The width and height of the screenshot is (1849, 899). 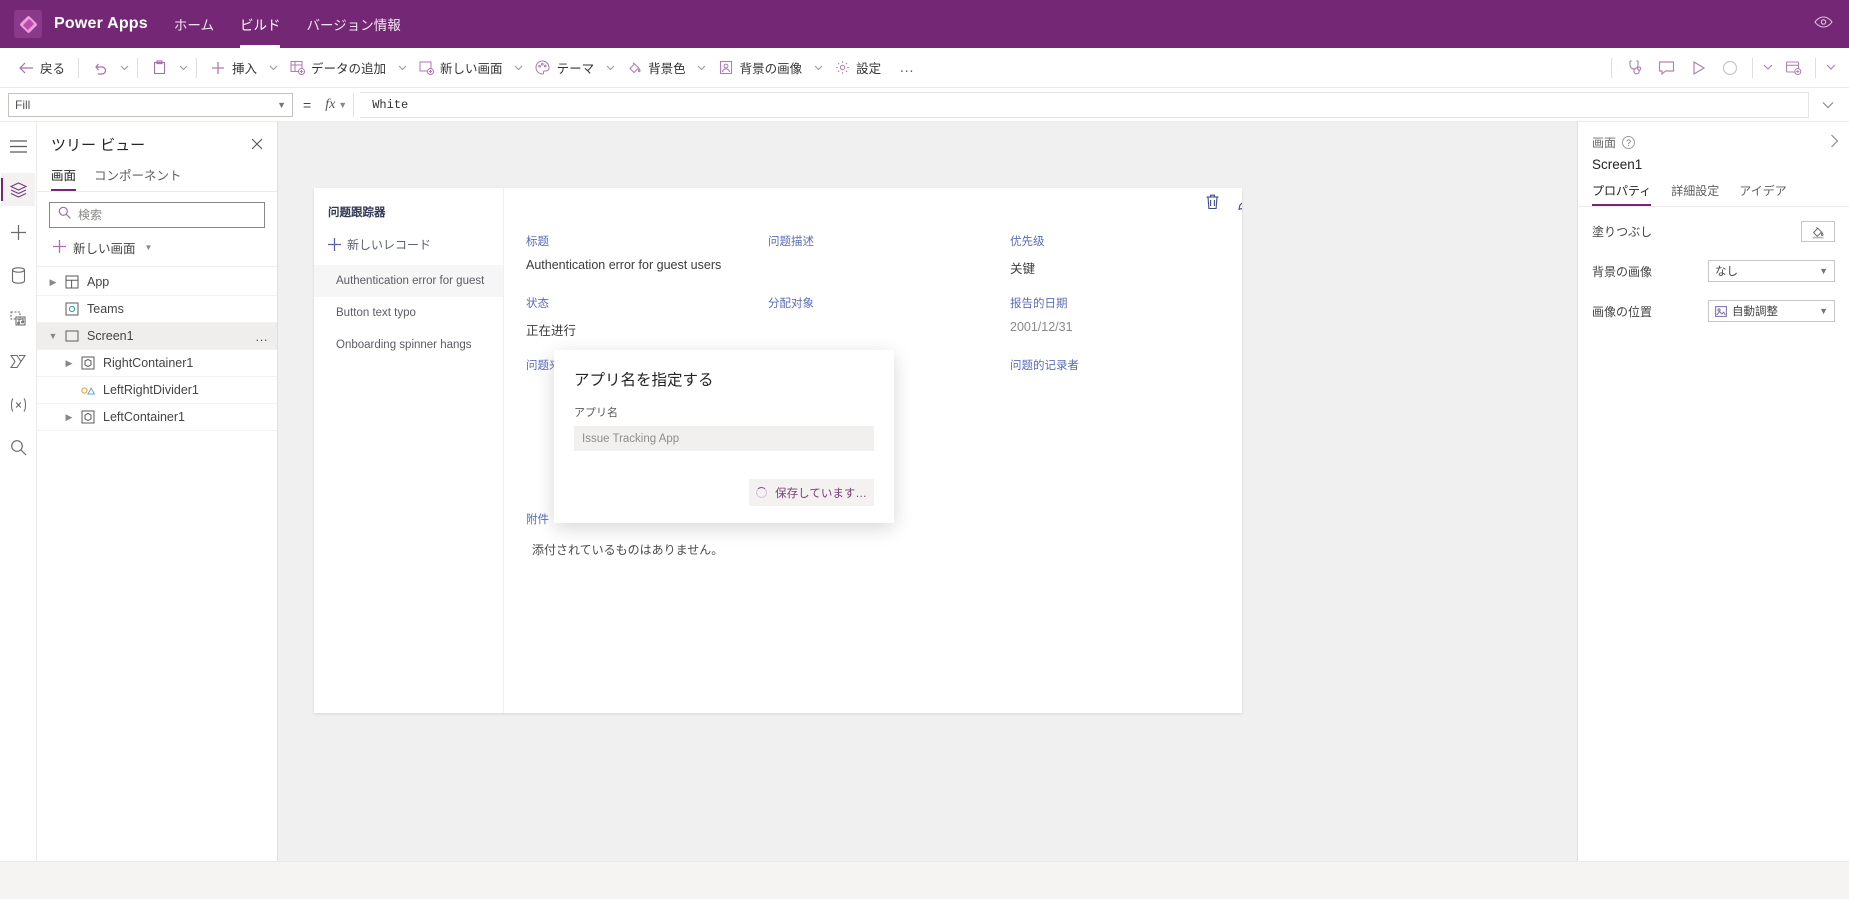 I want to click on new-screen-button: 新しい画面, so click(x=460, y=68).